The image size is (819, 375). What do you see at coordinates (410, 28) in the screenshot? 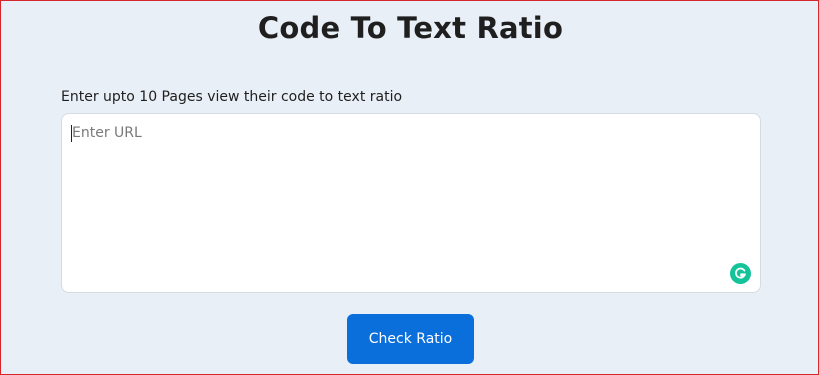
I see `page-title: Code To Text Ratio` at bounding box center [410, 28].